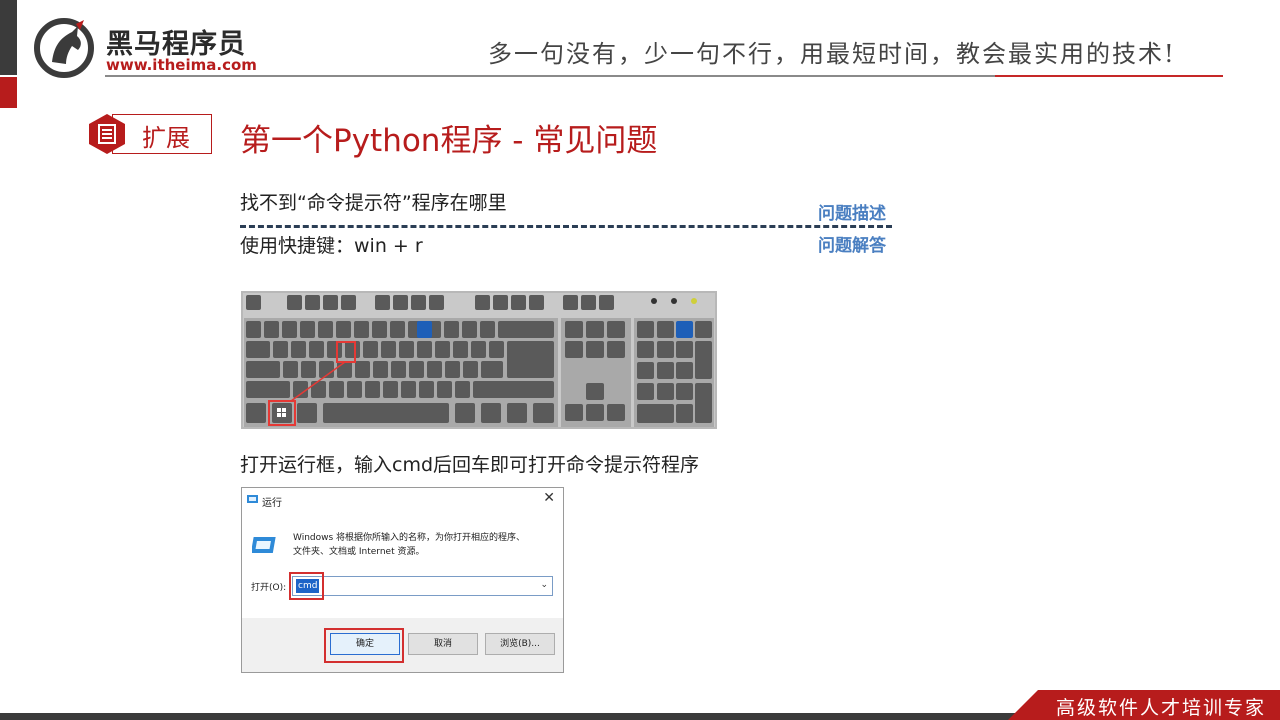  What do you see at coordinates (364, 645) in the screenshot?
I see `ok-highlight-box` at bounding box center [364, 645].